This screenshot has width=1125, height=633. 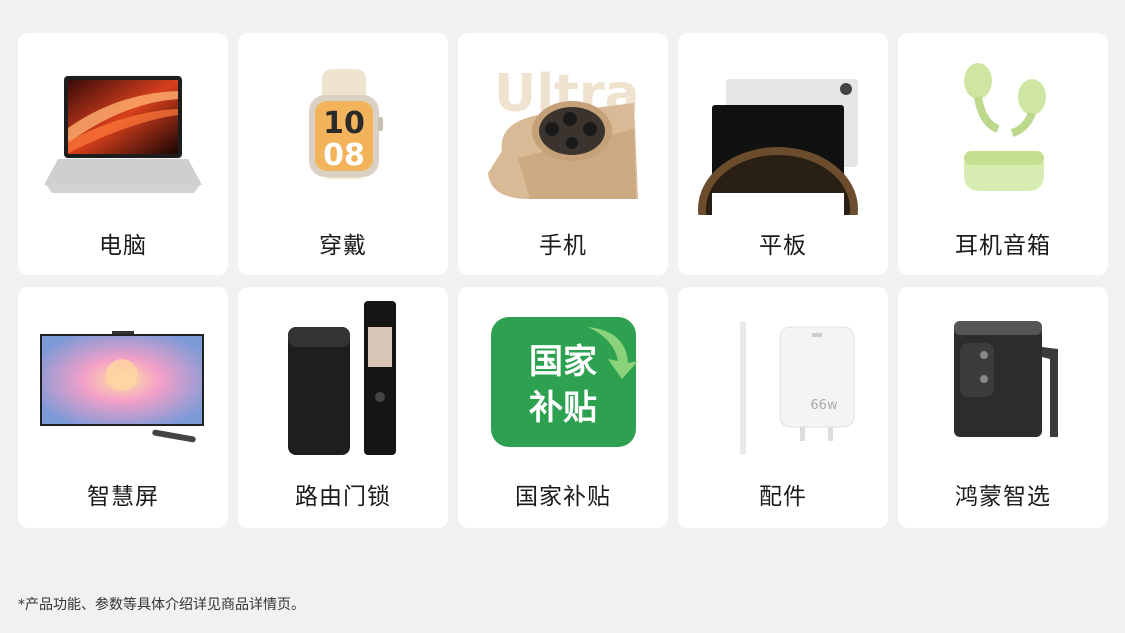 I want to click on category-label: 国家补贴, so click(x=563, y=497).